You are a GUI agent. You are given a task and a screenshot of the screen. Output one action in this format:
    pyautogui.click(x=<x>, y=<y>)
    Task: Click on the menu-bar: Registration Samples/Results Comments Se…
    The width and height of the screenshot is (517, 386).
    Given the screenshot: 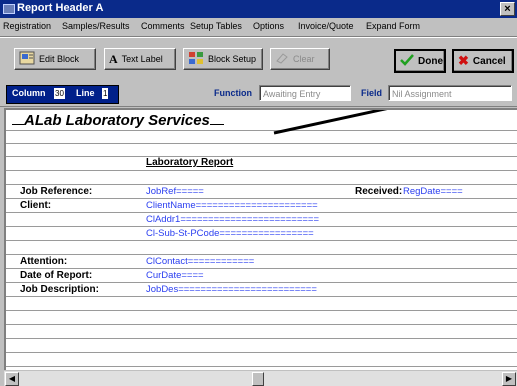 What is the action you would take?
    pyautogui.click(x=258, y=27)
    